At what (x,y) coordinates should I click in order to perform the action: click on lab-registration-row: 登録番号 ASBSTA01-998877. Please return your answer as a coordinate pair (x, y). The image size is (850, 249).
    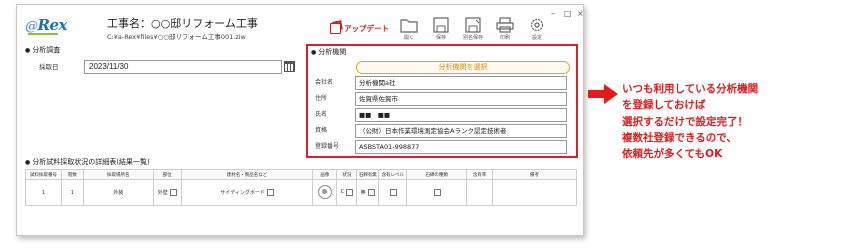
    Looking at the image, I should click on (440, 147).